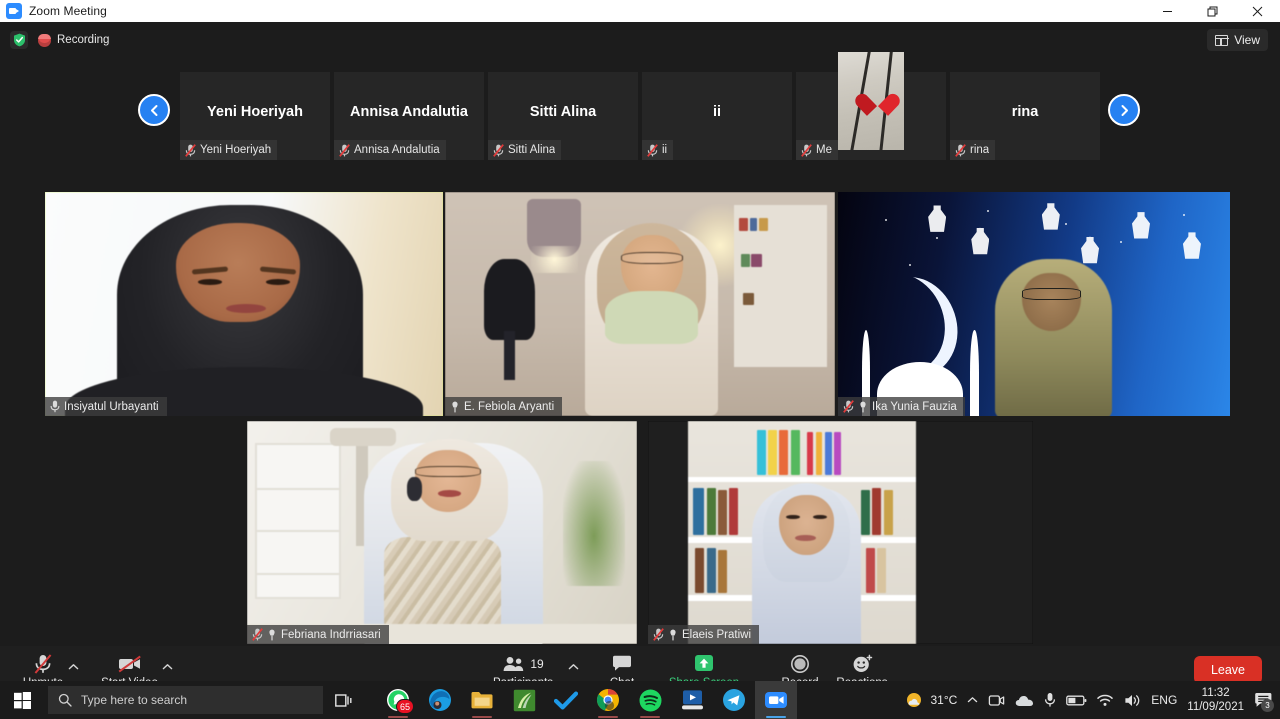 The image size is (1280, 719). What do you see at coordinates (1050, 700) in the screenshot?
I see `microphone-icon` at bounding box center [1050, 700].